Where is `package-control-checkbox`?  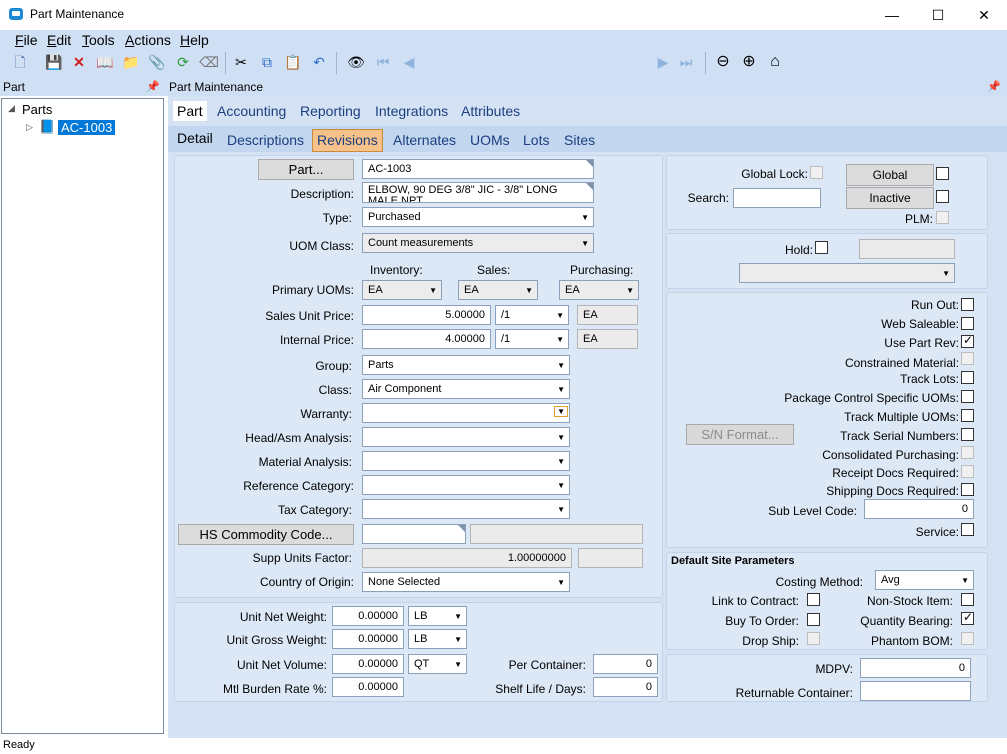 package-control-checkbox is located at coordinates (967, 396).